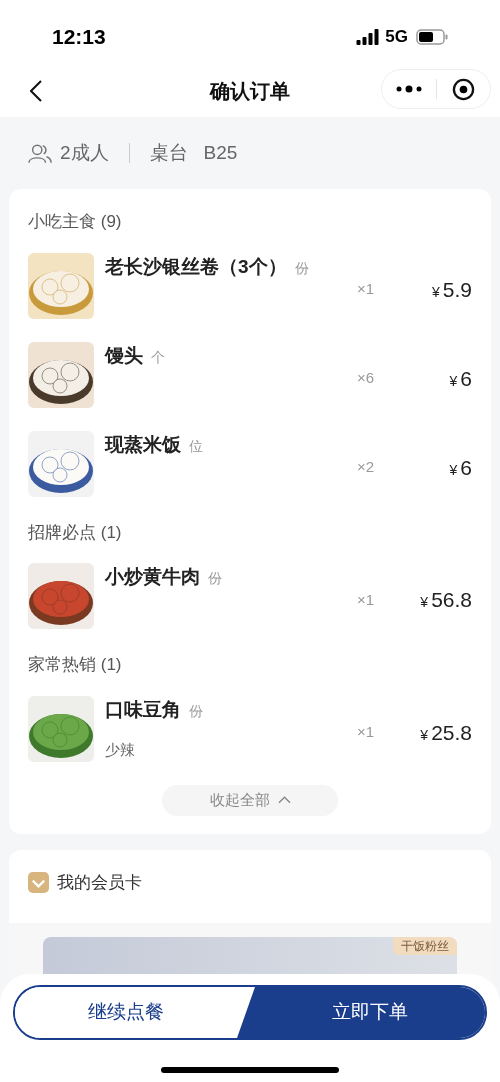 The width and height of the screenshot is (500, 1082). Describe the element at coordinates (38, 882) in the screenshot. I see `member-badge-icon` at that location.